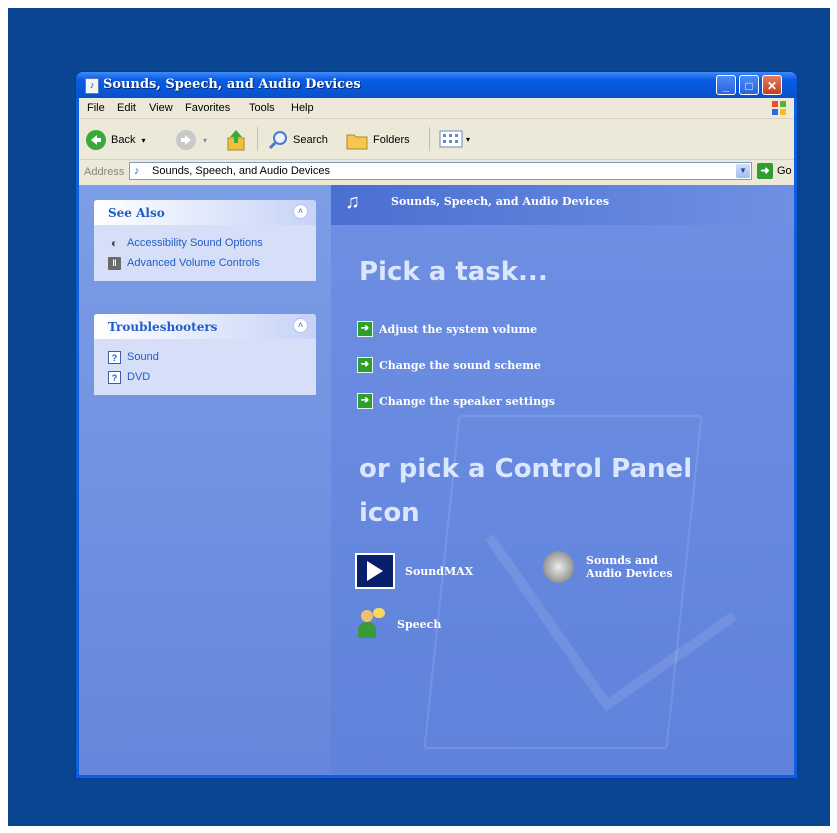 This screenshot has width=837, height=833. I want to click on folders-button: Folders, so click(377, 140).